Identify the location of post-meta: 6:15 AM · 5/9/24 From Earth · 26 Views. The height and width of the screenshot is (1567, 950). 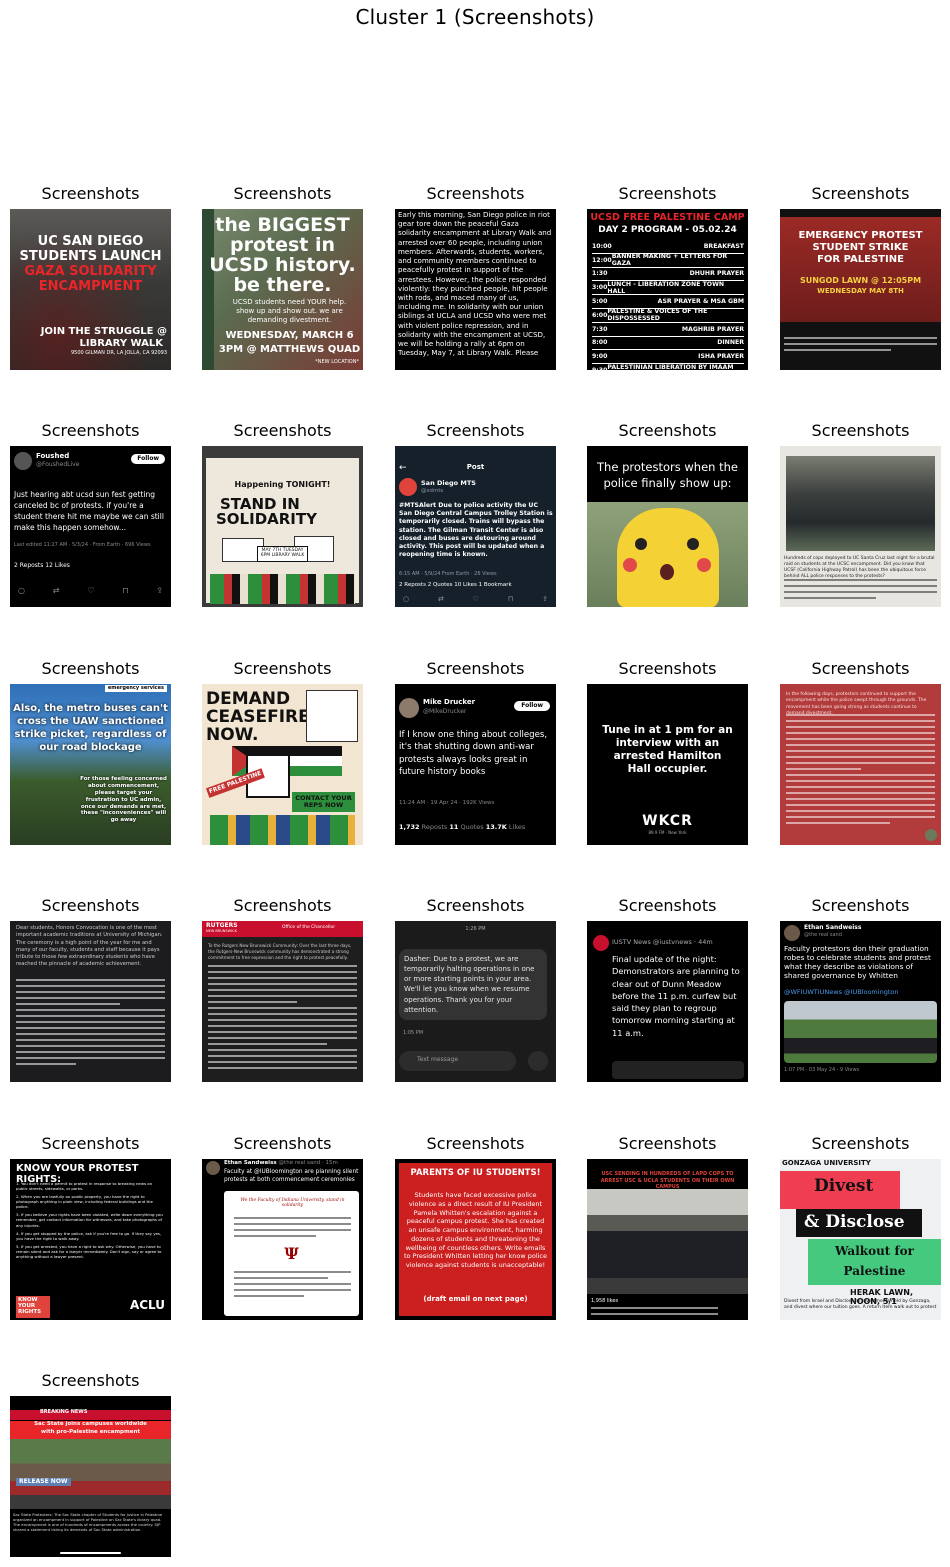
(448, 574).